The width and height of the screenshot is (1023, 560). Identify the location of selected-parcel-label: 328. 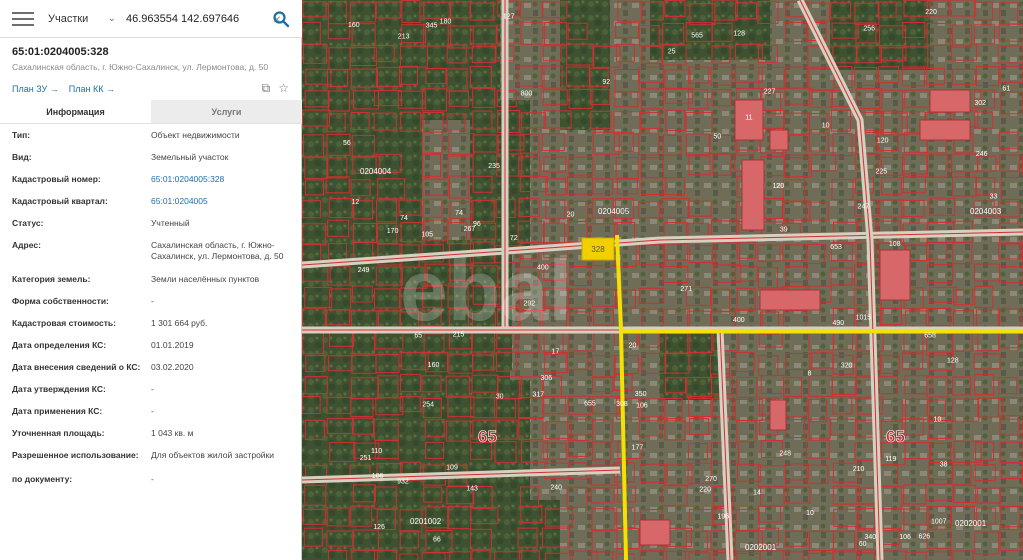
(598, 249).